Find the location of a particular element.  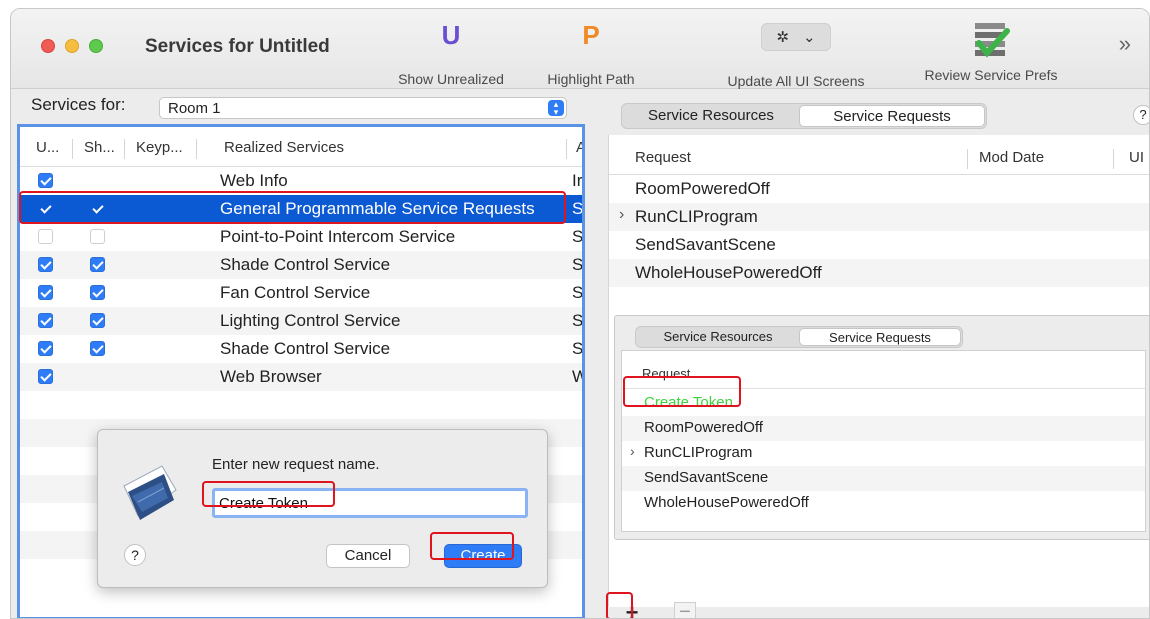

table-header: U... Sh... Keyp... Realized Services A is located at coordinates (301, 147).